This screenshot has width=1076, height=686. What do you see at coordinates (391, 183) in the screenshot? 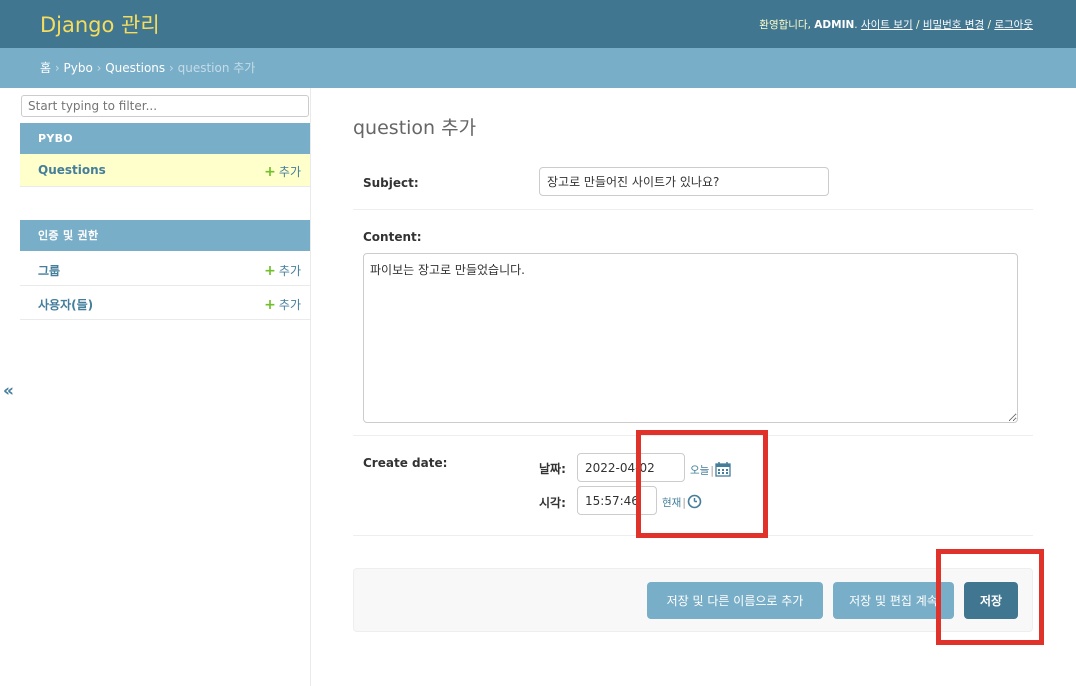
I see `subject-label: Subject:` at bounding box center [391, 183].